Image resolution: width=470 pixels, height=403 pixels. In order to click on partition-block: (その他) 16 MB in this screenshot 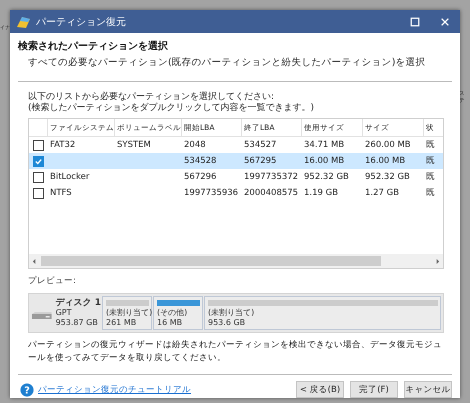, I will do `click(178, 313)`.